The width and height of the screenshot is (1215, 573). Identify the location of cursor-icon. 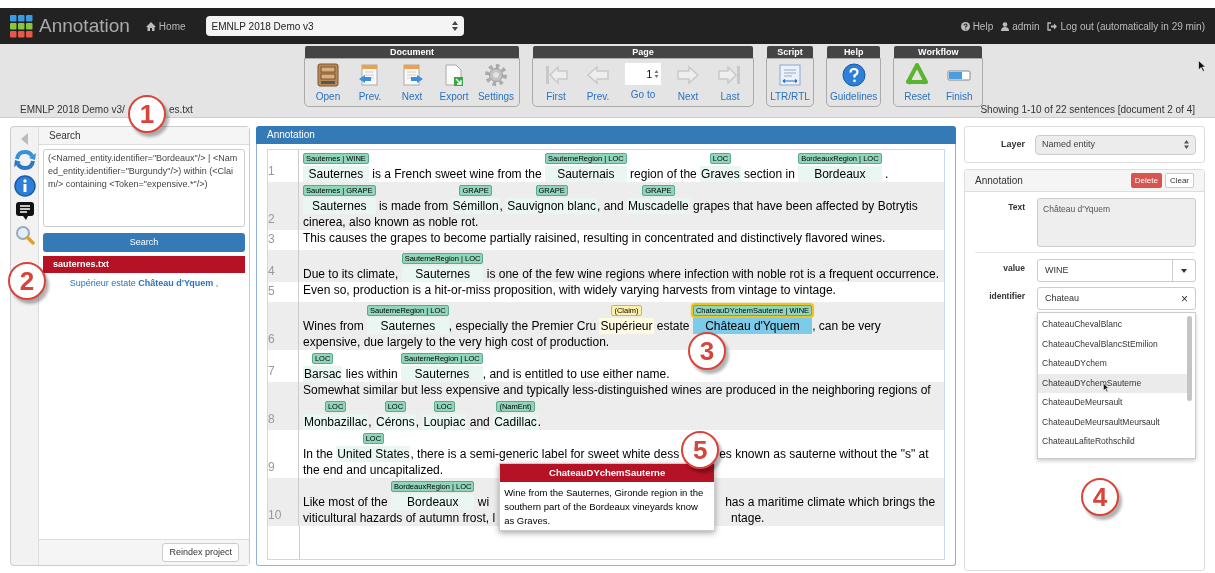
(1202, 66).